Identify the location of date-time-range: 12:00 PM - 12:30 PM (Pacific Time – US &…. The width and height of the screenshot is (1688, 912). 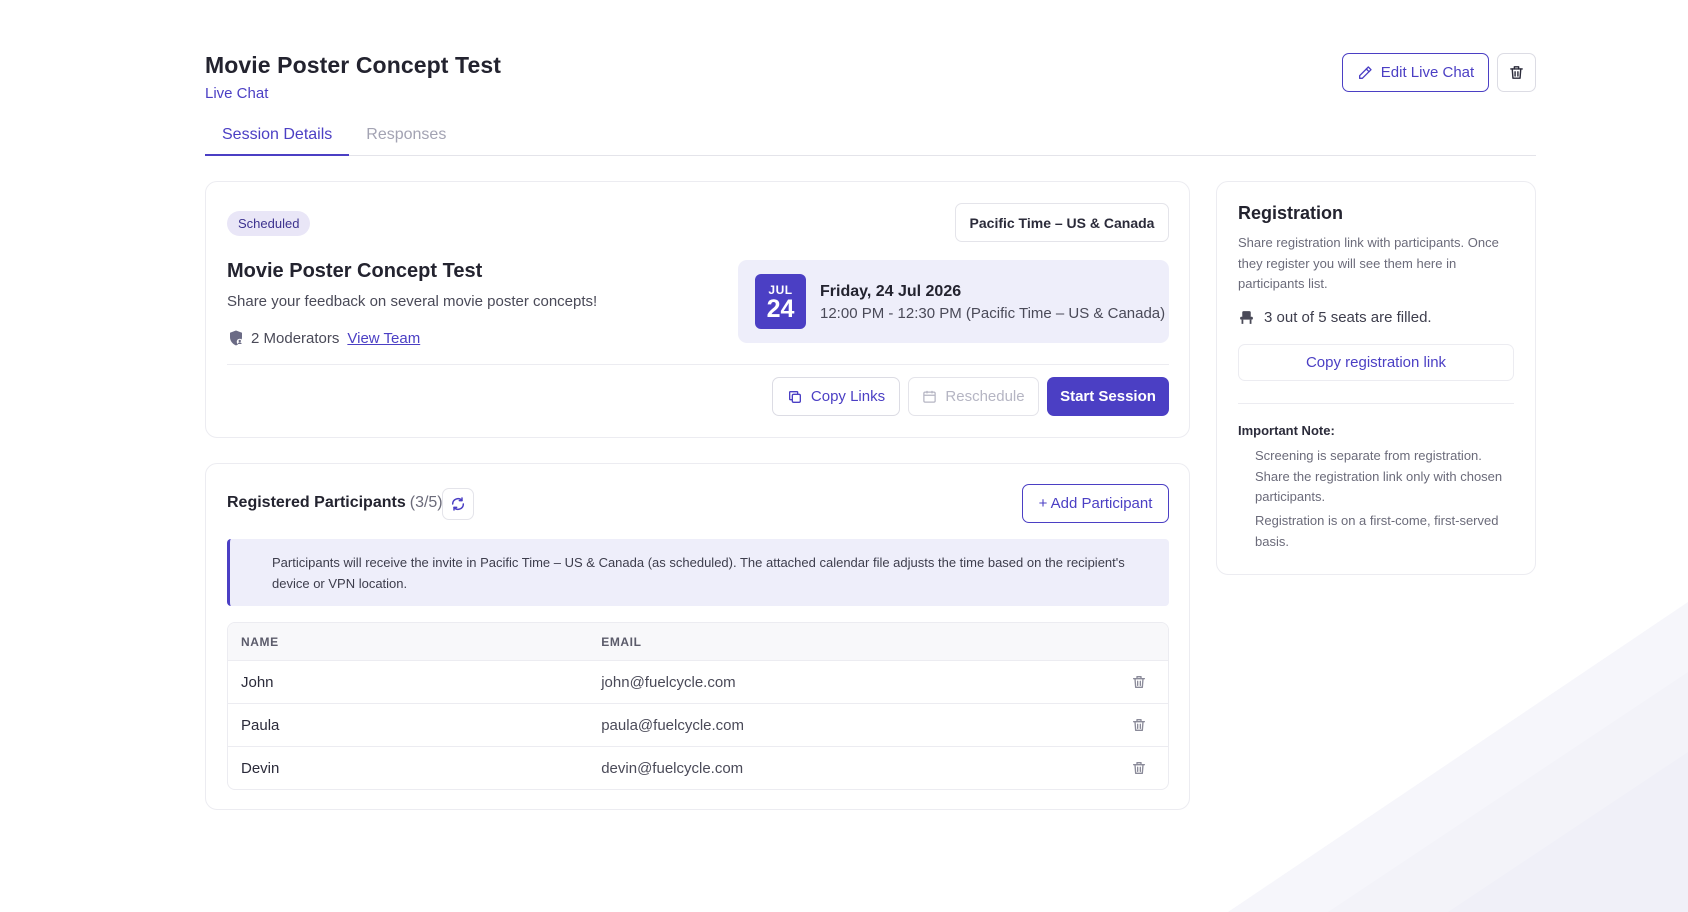
(993, 313).